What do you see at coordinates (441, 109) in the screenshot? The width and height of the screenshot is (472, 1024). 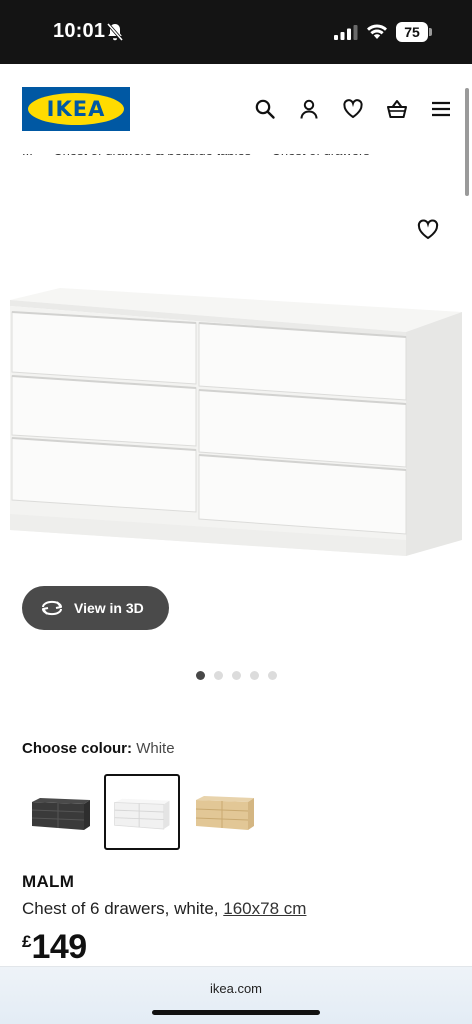 I see `menu-icon` at bounding box center [441, 109].